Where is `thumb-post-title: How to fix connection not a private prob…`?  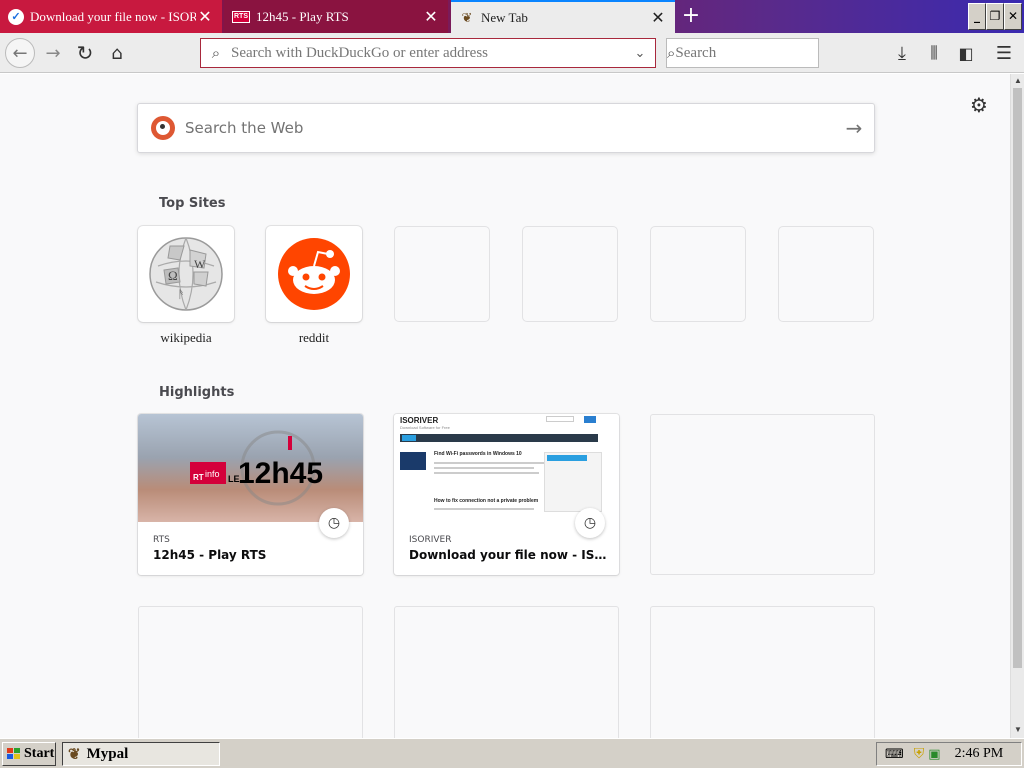
thumb-post-title: How to fix connection not a private prob… is located at coordinates (486, 501).